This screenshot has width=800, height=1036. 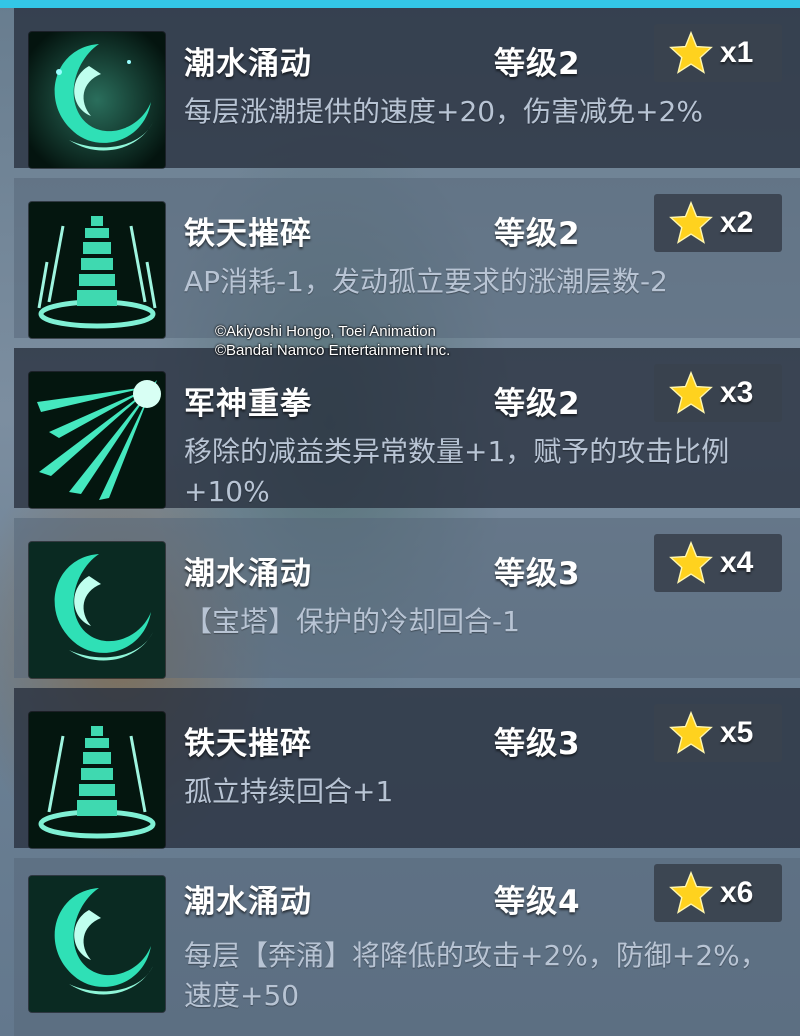 What do you see at coordinates (537, 902) in the screenshot?
I see `skill-level: 等级4` at bounding box center [537, 902].